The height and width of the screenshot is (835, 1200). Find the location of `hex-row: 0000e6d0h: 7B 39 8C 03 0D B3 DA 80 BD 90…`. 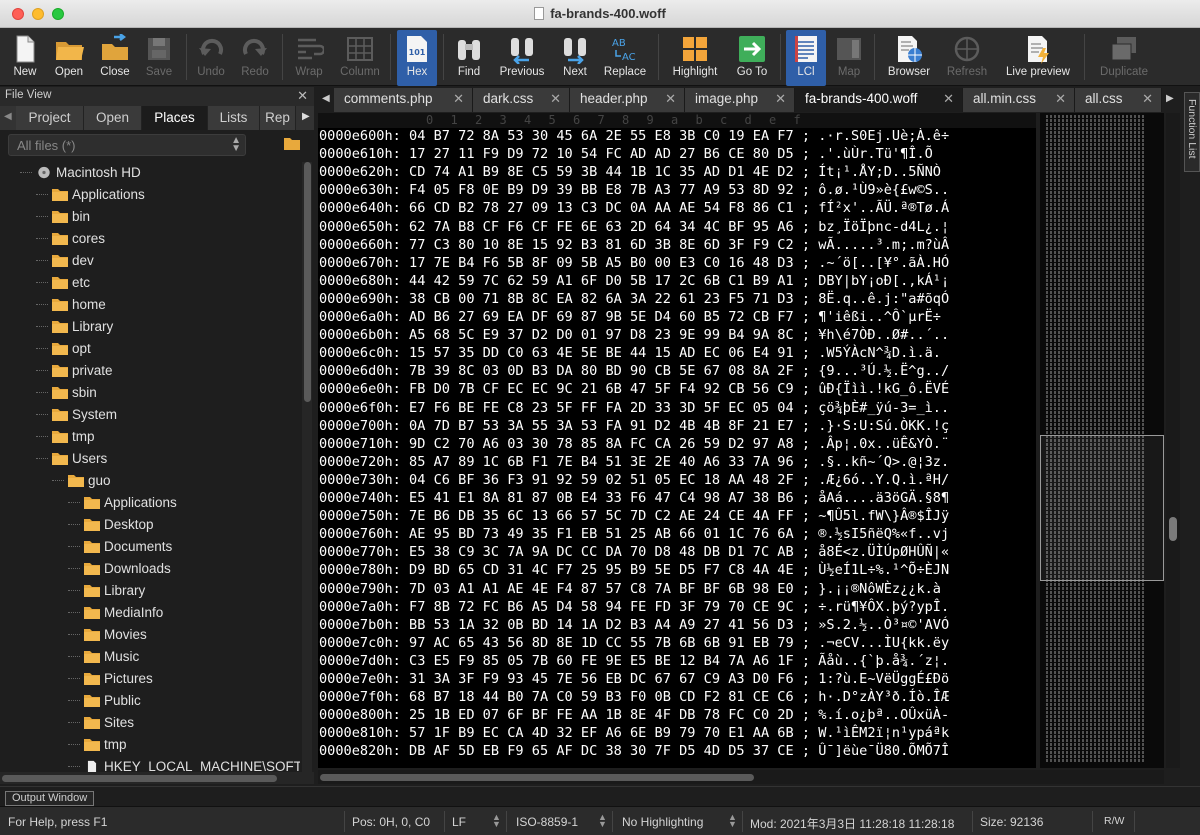

hex-row: 0000e6d0h: 7B 39 8C 03 0D B3 DA 80 BD 90… is located at coordinates (634, 372).